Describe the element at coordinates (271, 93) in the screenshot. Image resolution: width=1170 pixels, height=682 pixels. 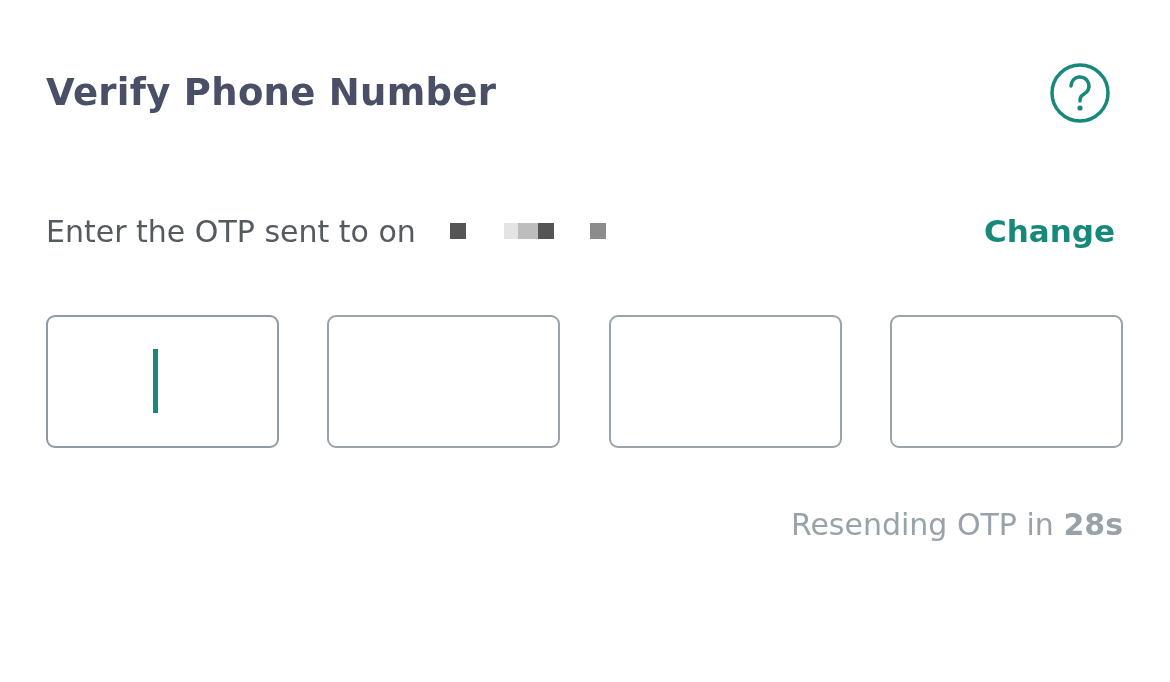
I see `page-title: Verify Phone Number` at that location.